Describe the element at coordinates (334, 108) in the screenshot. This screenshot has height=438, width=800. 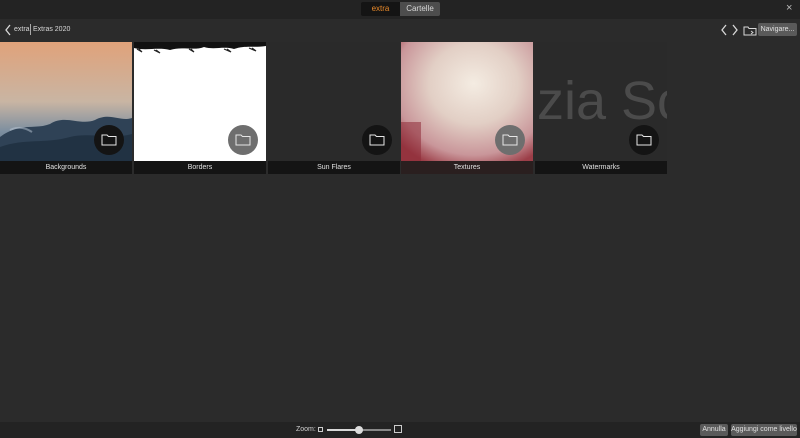
I see `folder-tile-sun-flares: Sun Flares` at that location.